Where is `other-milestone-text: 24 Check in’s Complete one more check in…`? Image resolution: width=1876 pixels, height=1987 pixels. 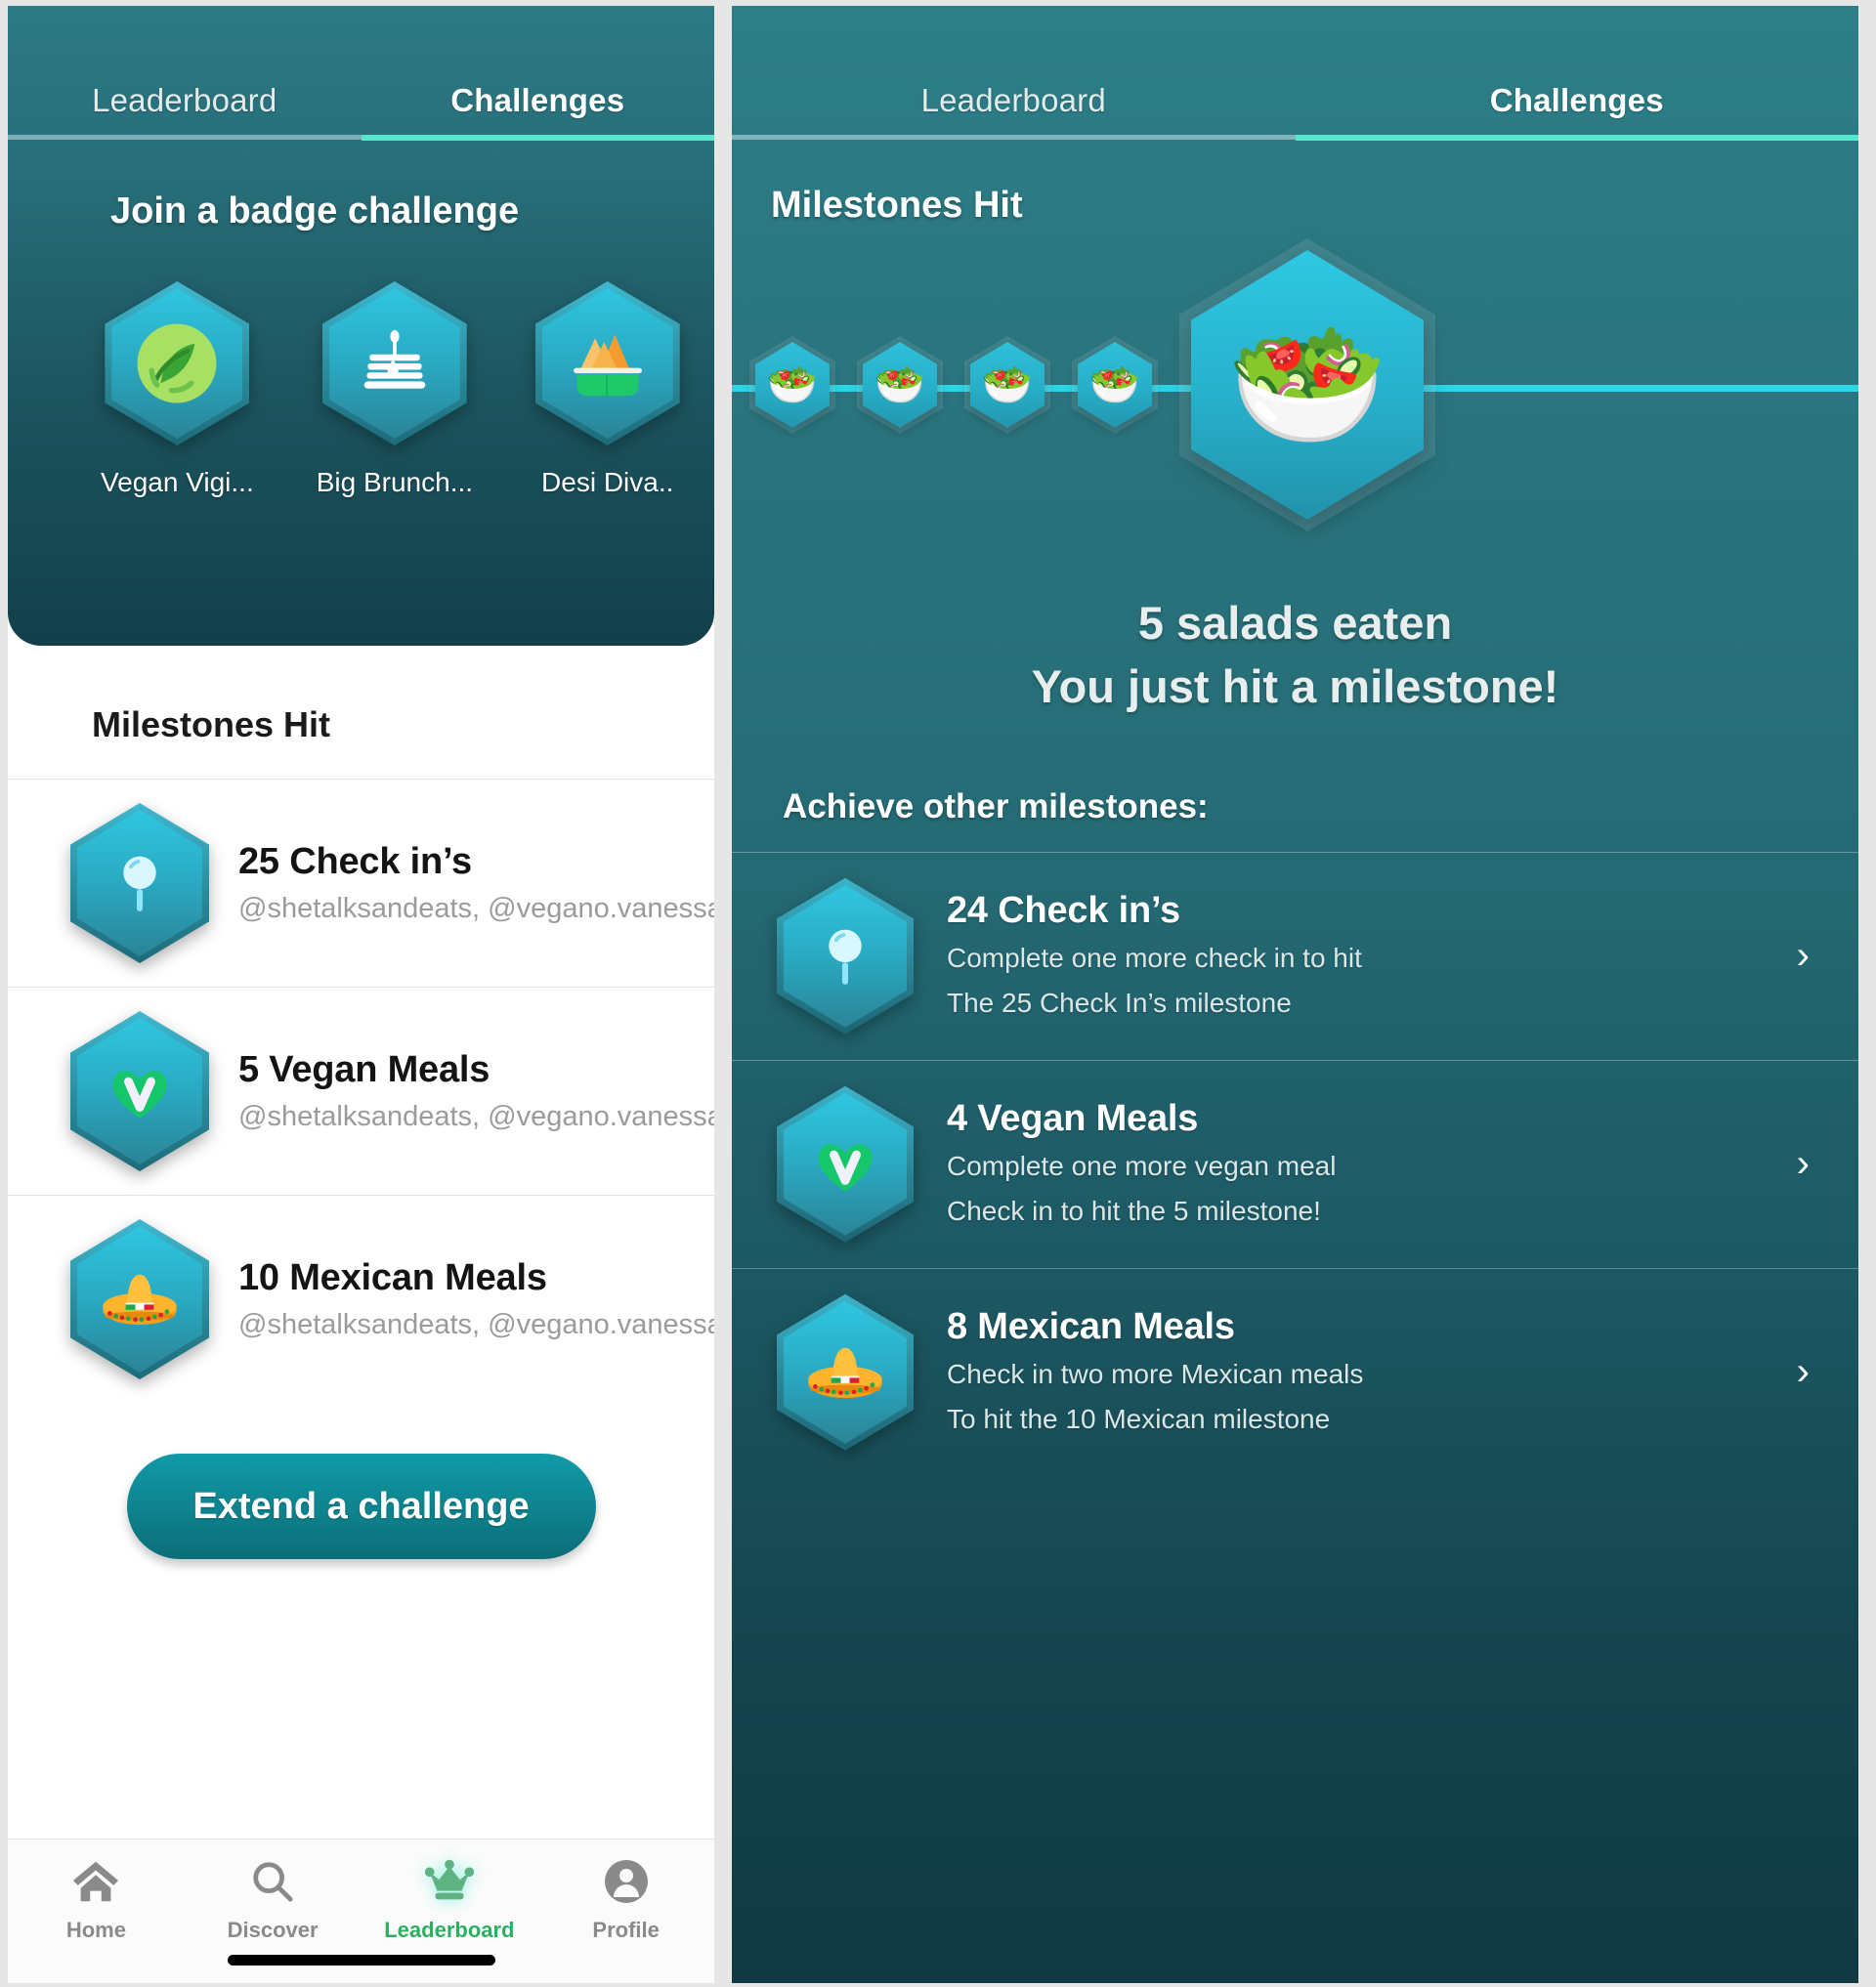 other-milestone-text: 24 Check in’s Complete one more check in… is located at coordinates (1355, 956).